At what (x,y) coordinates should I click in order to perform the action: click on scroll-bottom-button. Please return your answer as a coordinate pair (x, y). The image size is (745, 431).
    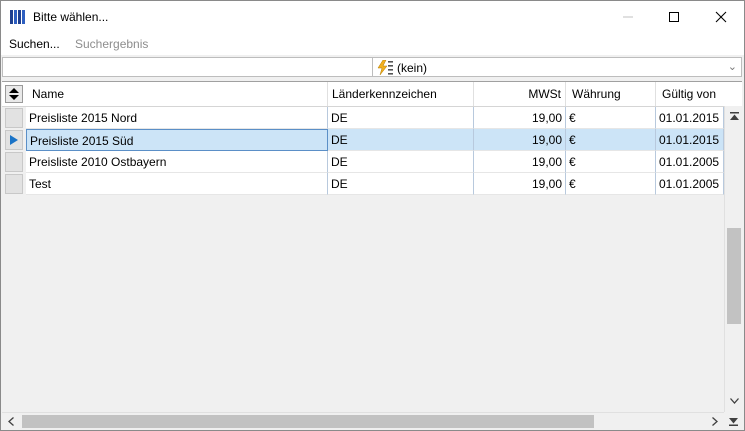
    Looking at the image, I should click on (733, 420).